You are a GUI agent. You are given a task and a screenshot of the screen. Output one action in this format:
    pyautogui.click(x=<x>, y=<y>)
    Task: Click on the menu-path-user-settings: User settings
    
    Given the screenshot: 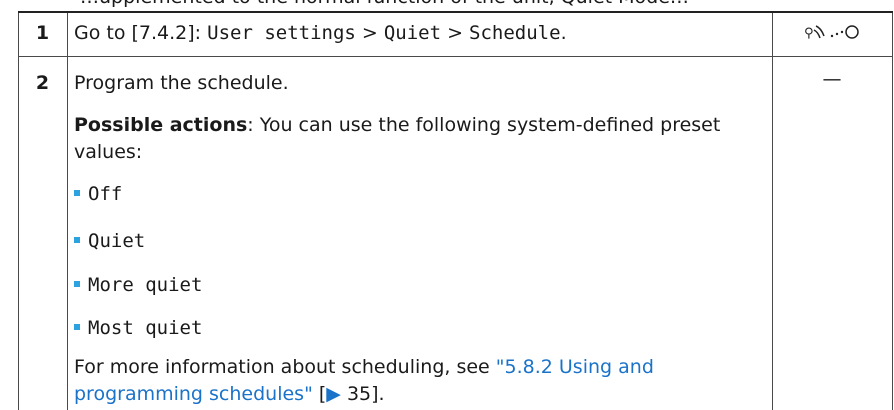 What is the action you would take?
    pyautogui.click(x=281, y=33)
    